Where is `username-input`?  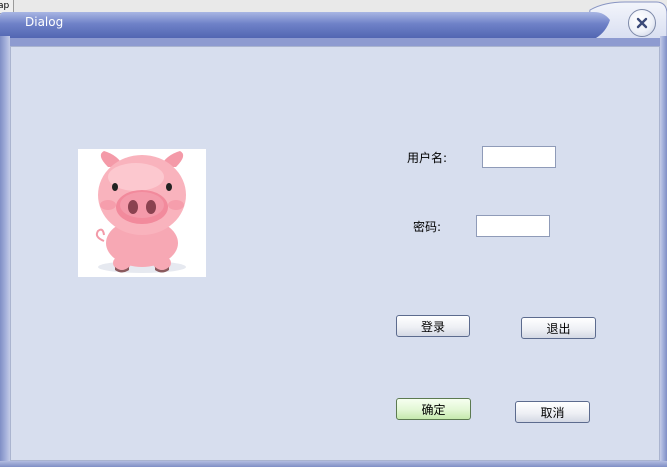 username-input is located at coordinates (519, 157).